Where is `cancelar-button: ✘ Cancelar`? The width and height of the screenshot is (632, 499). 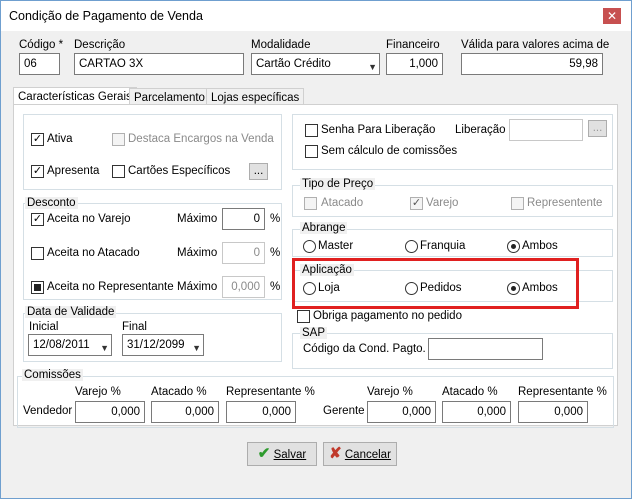 cancelar-button: ✘ Cancelar is located at coordinates (360, 454).